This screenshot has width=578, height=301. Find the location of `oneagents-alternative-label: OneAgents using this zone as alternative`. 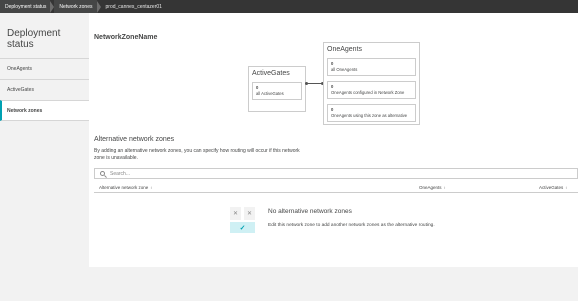

oneagents-alternative-label: OneAgents using this zone as alternative is located at coordinates (369, 115).